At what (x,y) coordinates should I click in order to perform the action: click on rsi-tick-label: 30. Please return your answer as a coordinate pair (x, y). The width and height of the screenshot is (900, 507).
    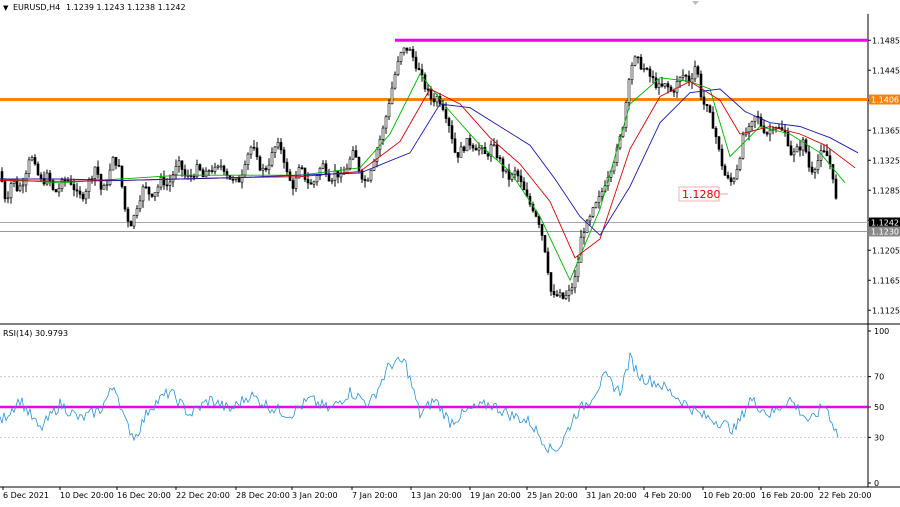
    Looking at the image, I should click on (879, 437).